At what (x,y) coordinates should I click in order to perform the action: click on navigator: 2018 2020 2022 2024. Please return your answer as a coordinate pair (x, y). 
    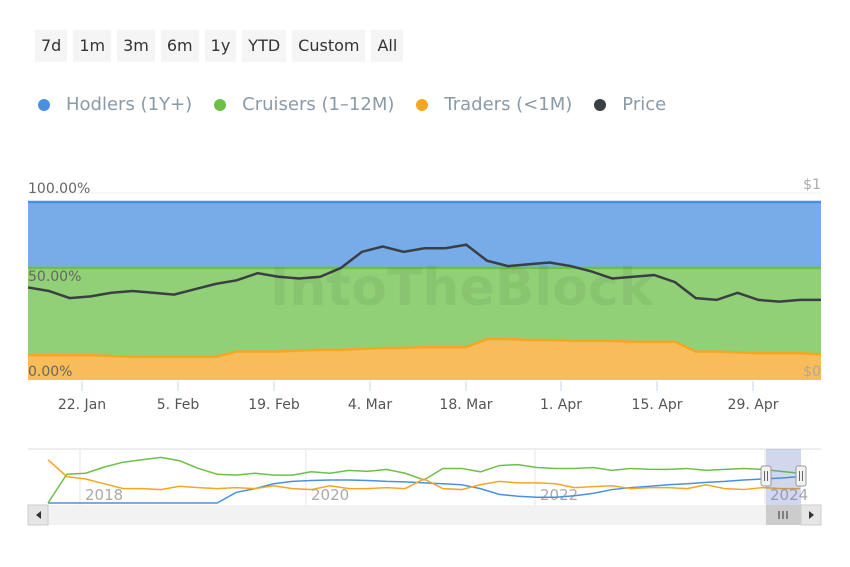
    Looking at the image, I should click on (424, 487).